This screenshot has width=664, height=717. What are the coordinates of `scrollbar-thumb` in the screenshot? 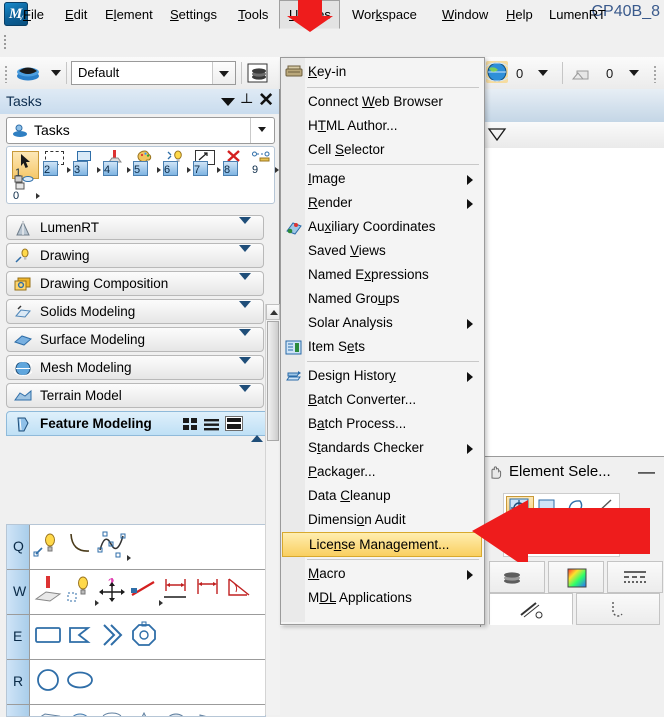 It's located at (273, 381).